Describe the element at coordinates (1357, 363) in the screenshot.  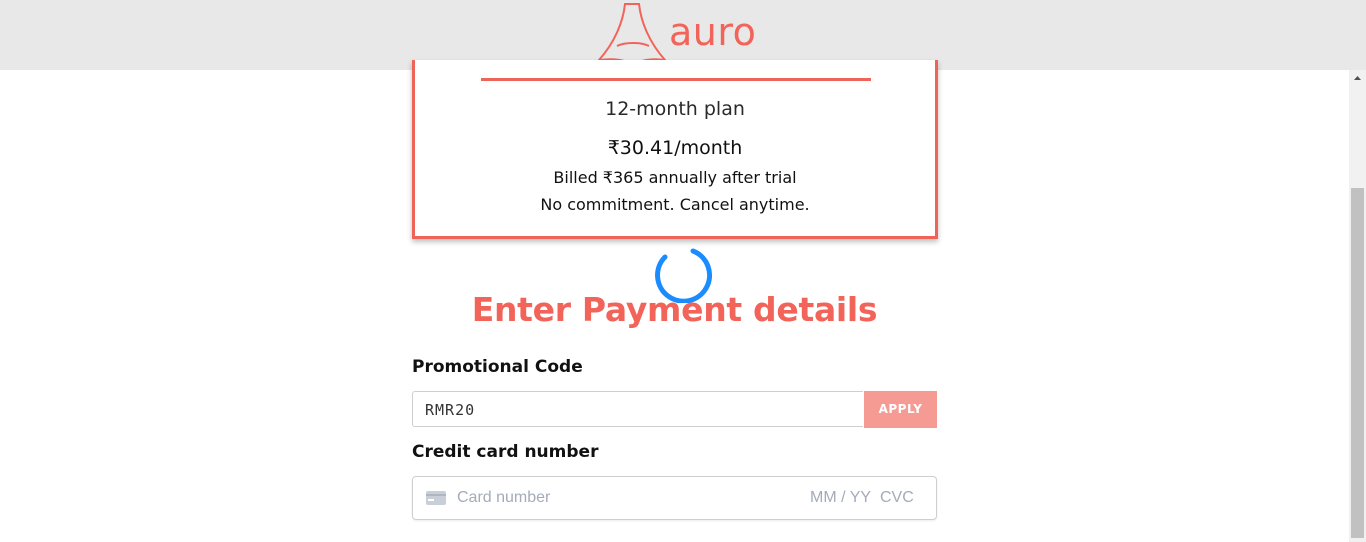
I see `scrollbar-thumb` at that location.